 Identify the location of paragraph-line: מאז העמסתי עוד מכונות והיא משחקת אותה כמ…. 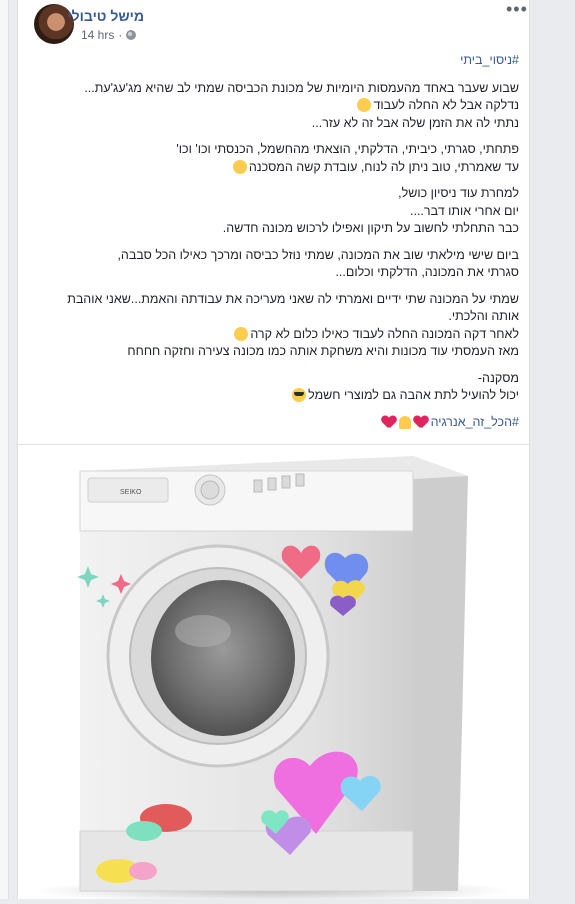
(323, 351).